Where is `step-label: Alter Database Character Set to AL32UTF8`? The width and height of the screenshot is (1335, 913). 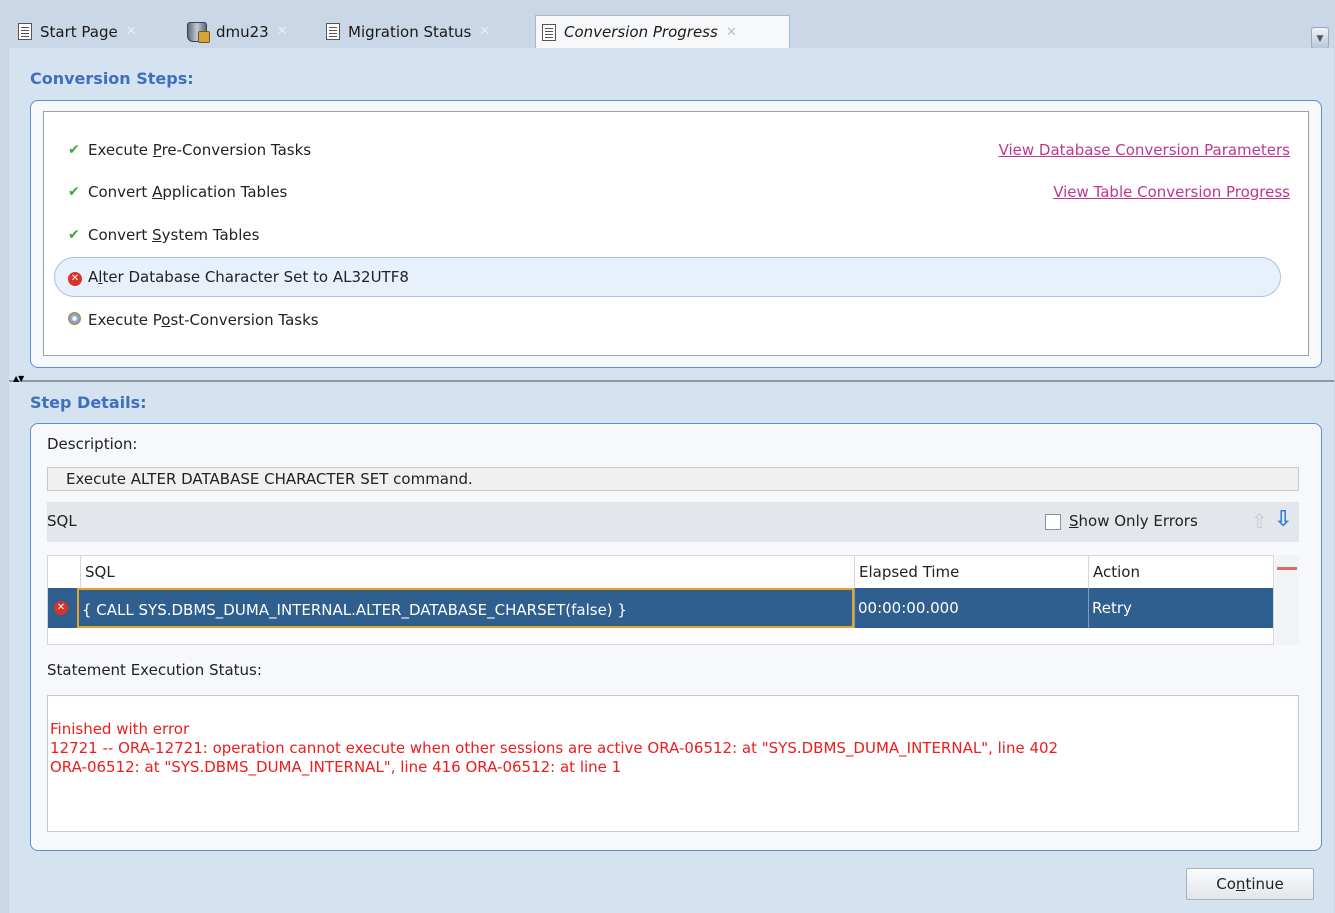
step-label: Alter Database Character Set to AL32UTF8 is located at coordinates (248, 277).